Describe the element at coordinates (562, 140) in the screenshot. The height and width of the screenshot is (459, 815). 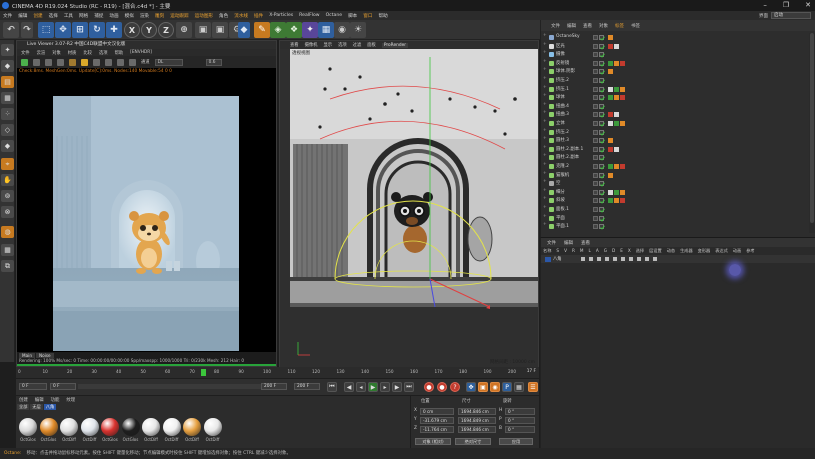
I see `object-name: 圆柱.3` at that location.